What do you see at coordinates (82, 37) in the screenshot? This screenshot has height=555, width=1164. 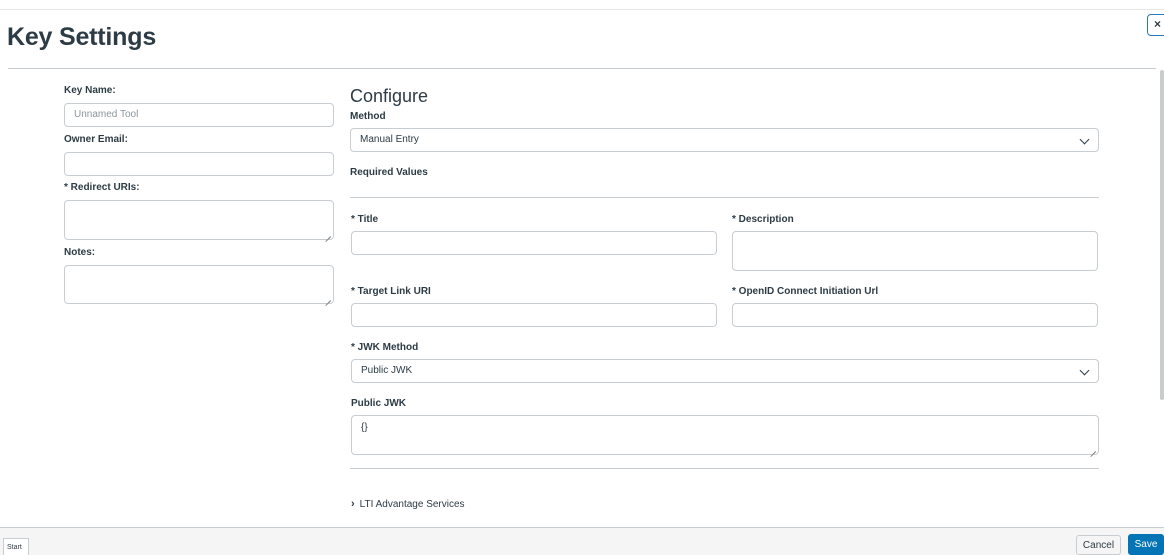 I see `page-title: Key Settings` at bounding box center [82, 37].